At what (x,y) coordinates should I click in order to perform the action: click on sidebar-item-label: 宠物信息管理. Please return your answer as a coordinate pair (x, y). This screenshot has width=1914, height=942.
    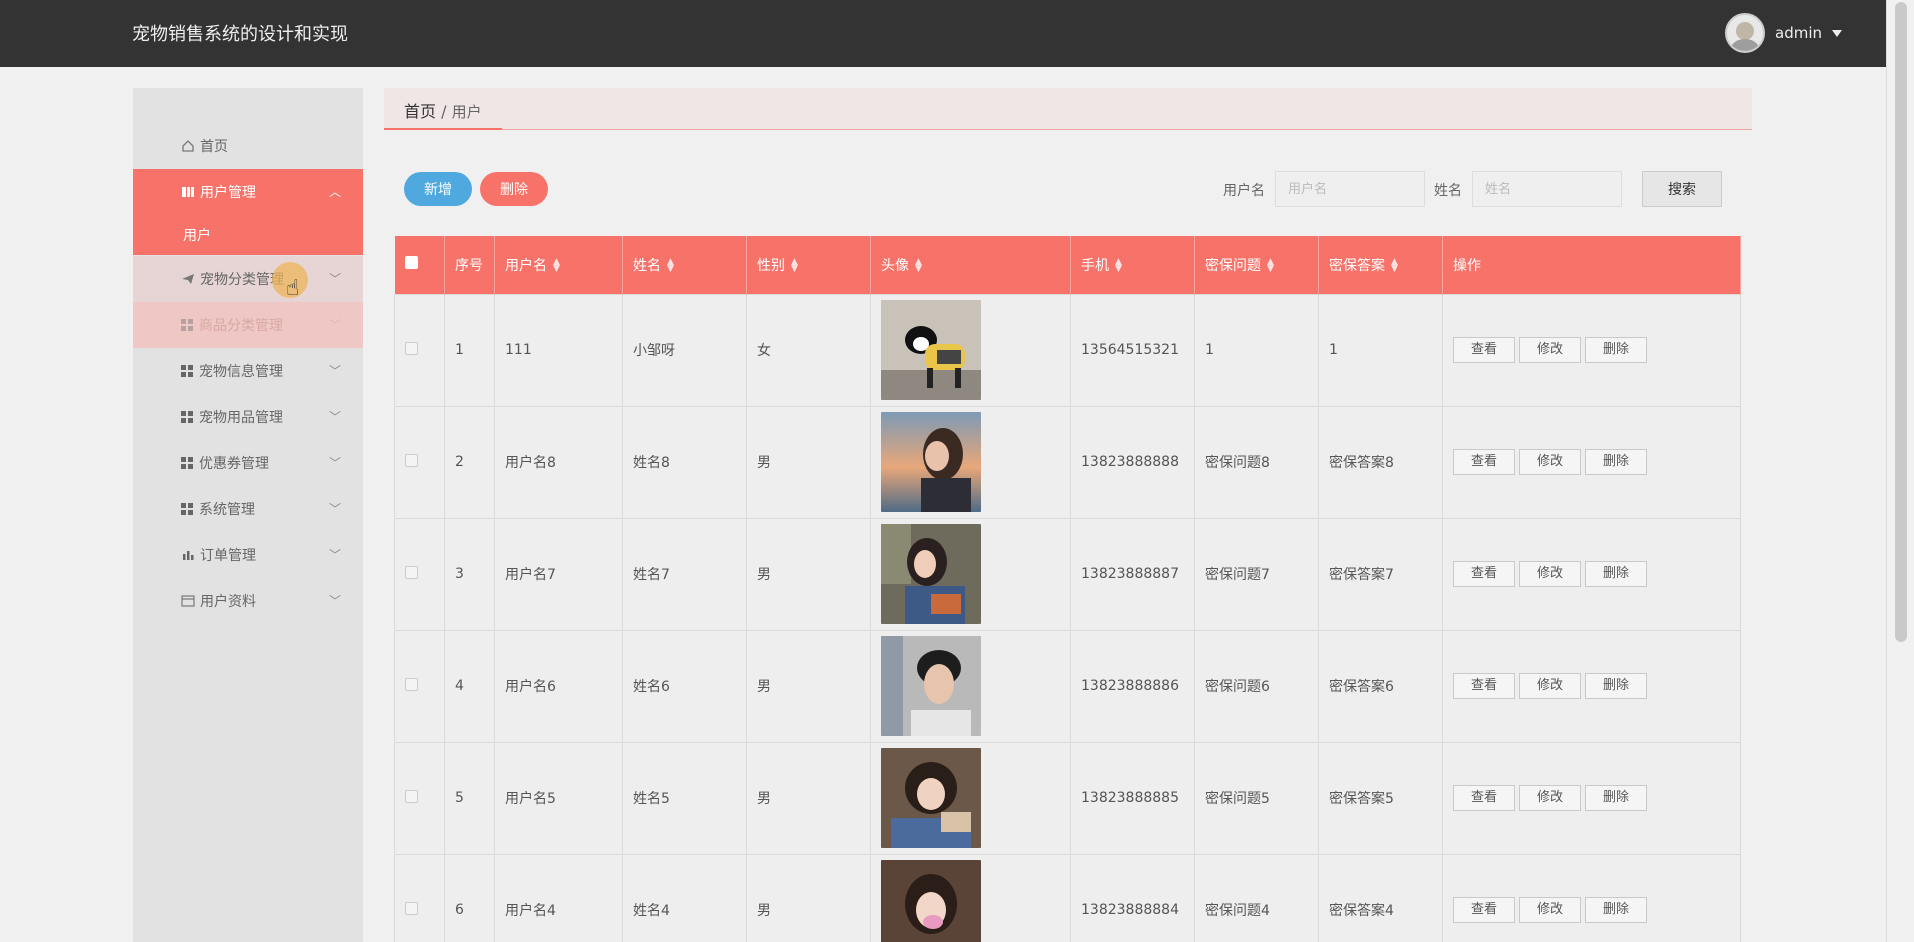
    Looking at the image, I should click on (241, 372).